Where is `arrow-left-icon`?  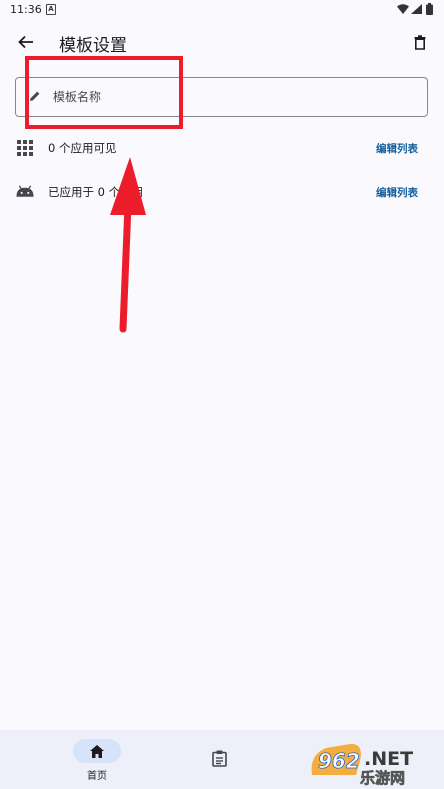
arrow-left-icon is located at coordinates (25, 42).